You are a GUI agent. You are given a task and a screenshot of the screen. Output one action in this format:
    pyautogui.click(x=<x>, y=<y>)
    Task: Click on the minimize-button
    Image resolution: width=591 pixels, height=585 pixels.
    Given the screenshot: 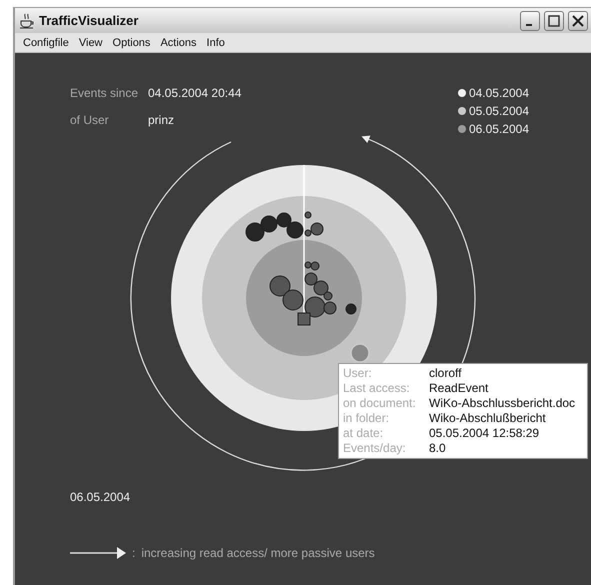 What is the action you would take?
    pyautogui.click(x=530, y=20)
    